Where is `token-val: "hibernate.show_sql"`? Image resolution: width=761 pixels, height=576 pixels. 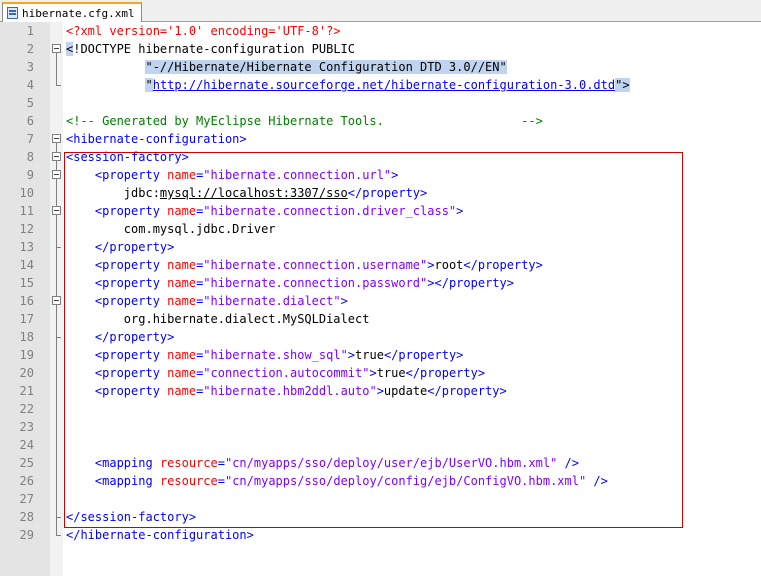
token-val: "hibernate.show_sql" is located at coordinates (275, 355).